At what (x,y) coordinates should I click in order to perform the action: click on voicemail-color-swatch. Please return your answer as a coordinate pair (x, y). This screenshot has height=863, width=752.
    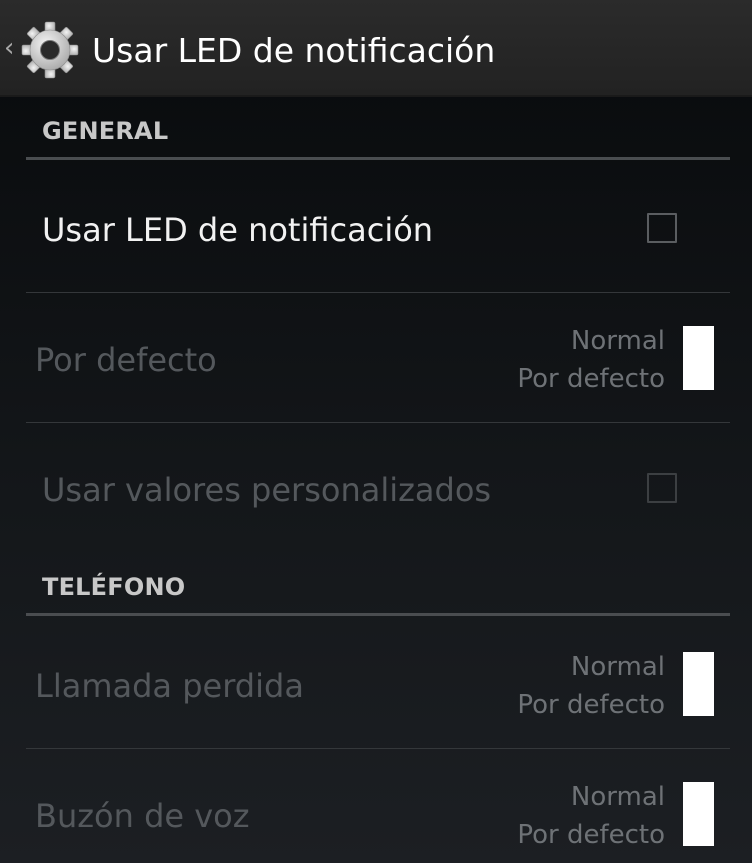
    Looking at the image, I should click on (698, 814).